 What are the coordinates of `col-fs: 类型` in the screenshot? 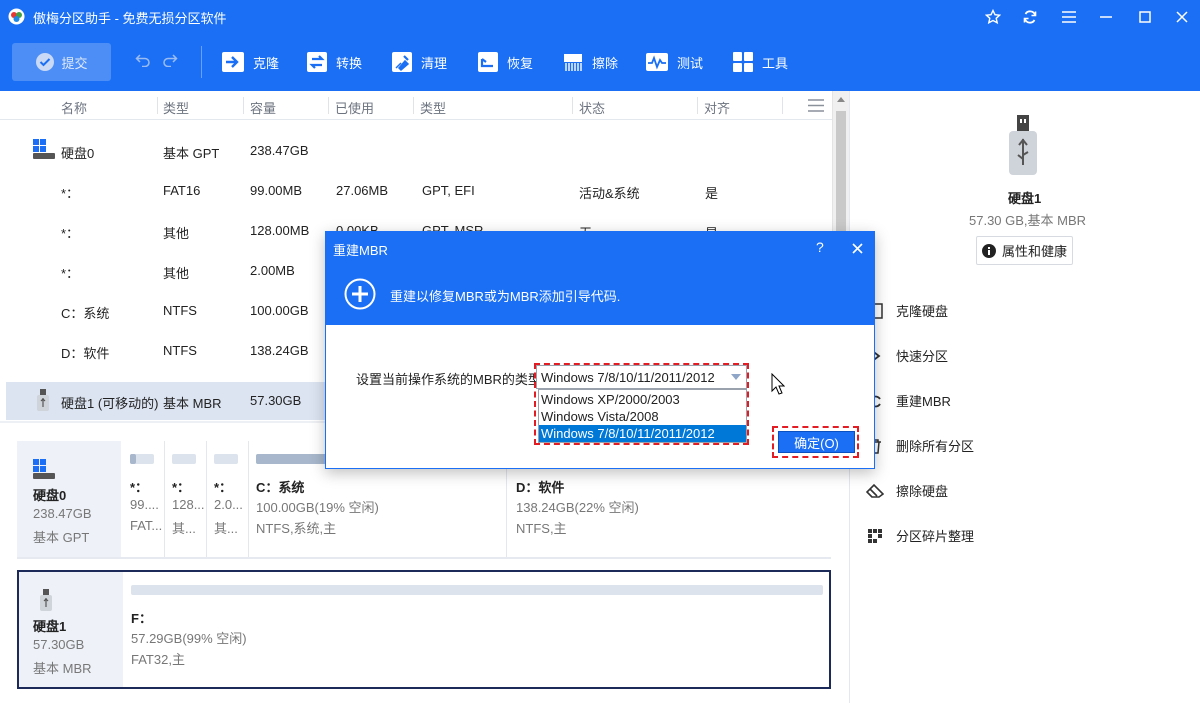 It's located at (433, 107).